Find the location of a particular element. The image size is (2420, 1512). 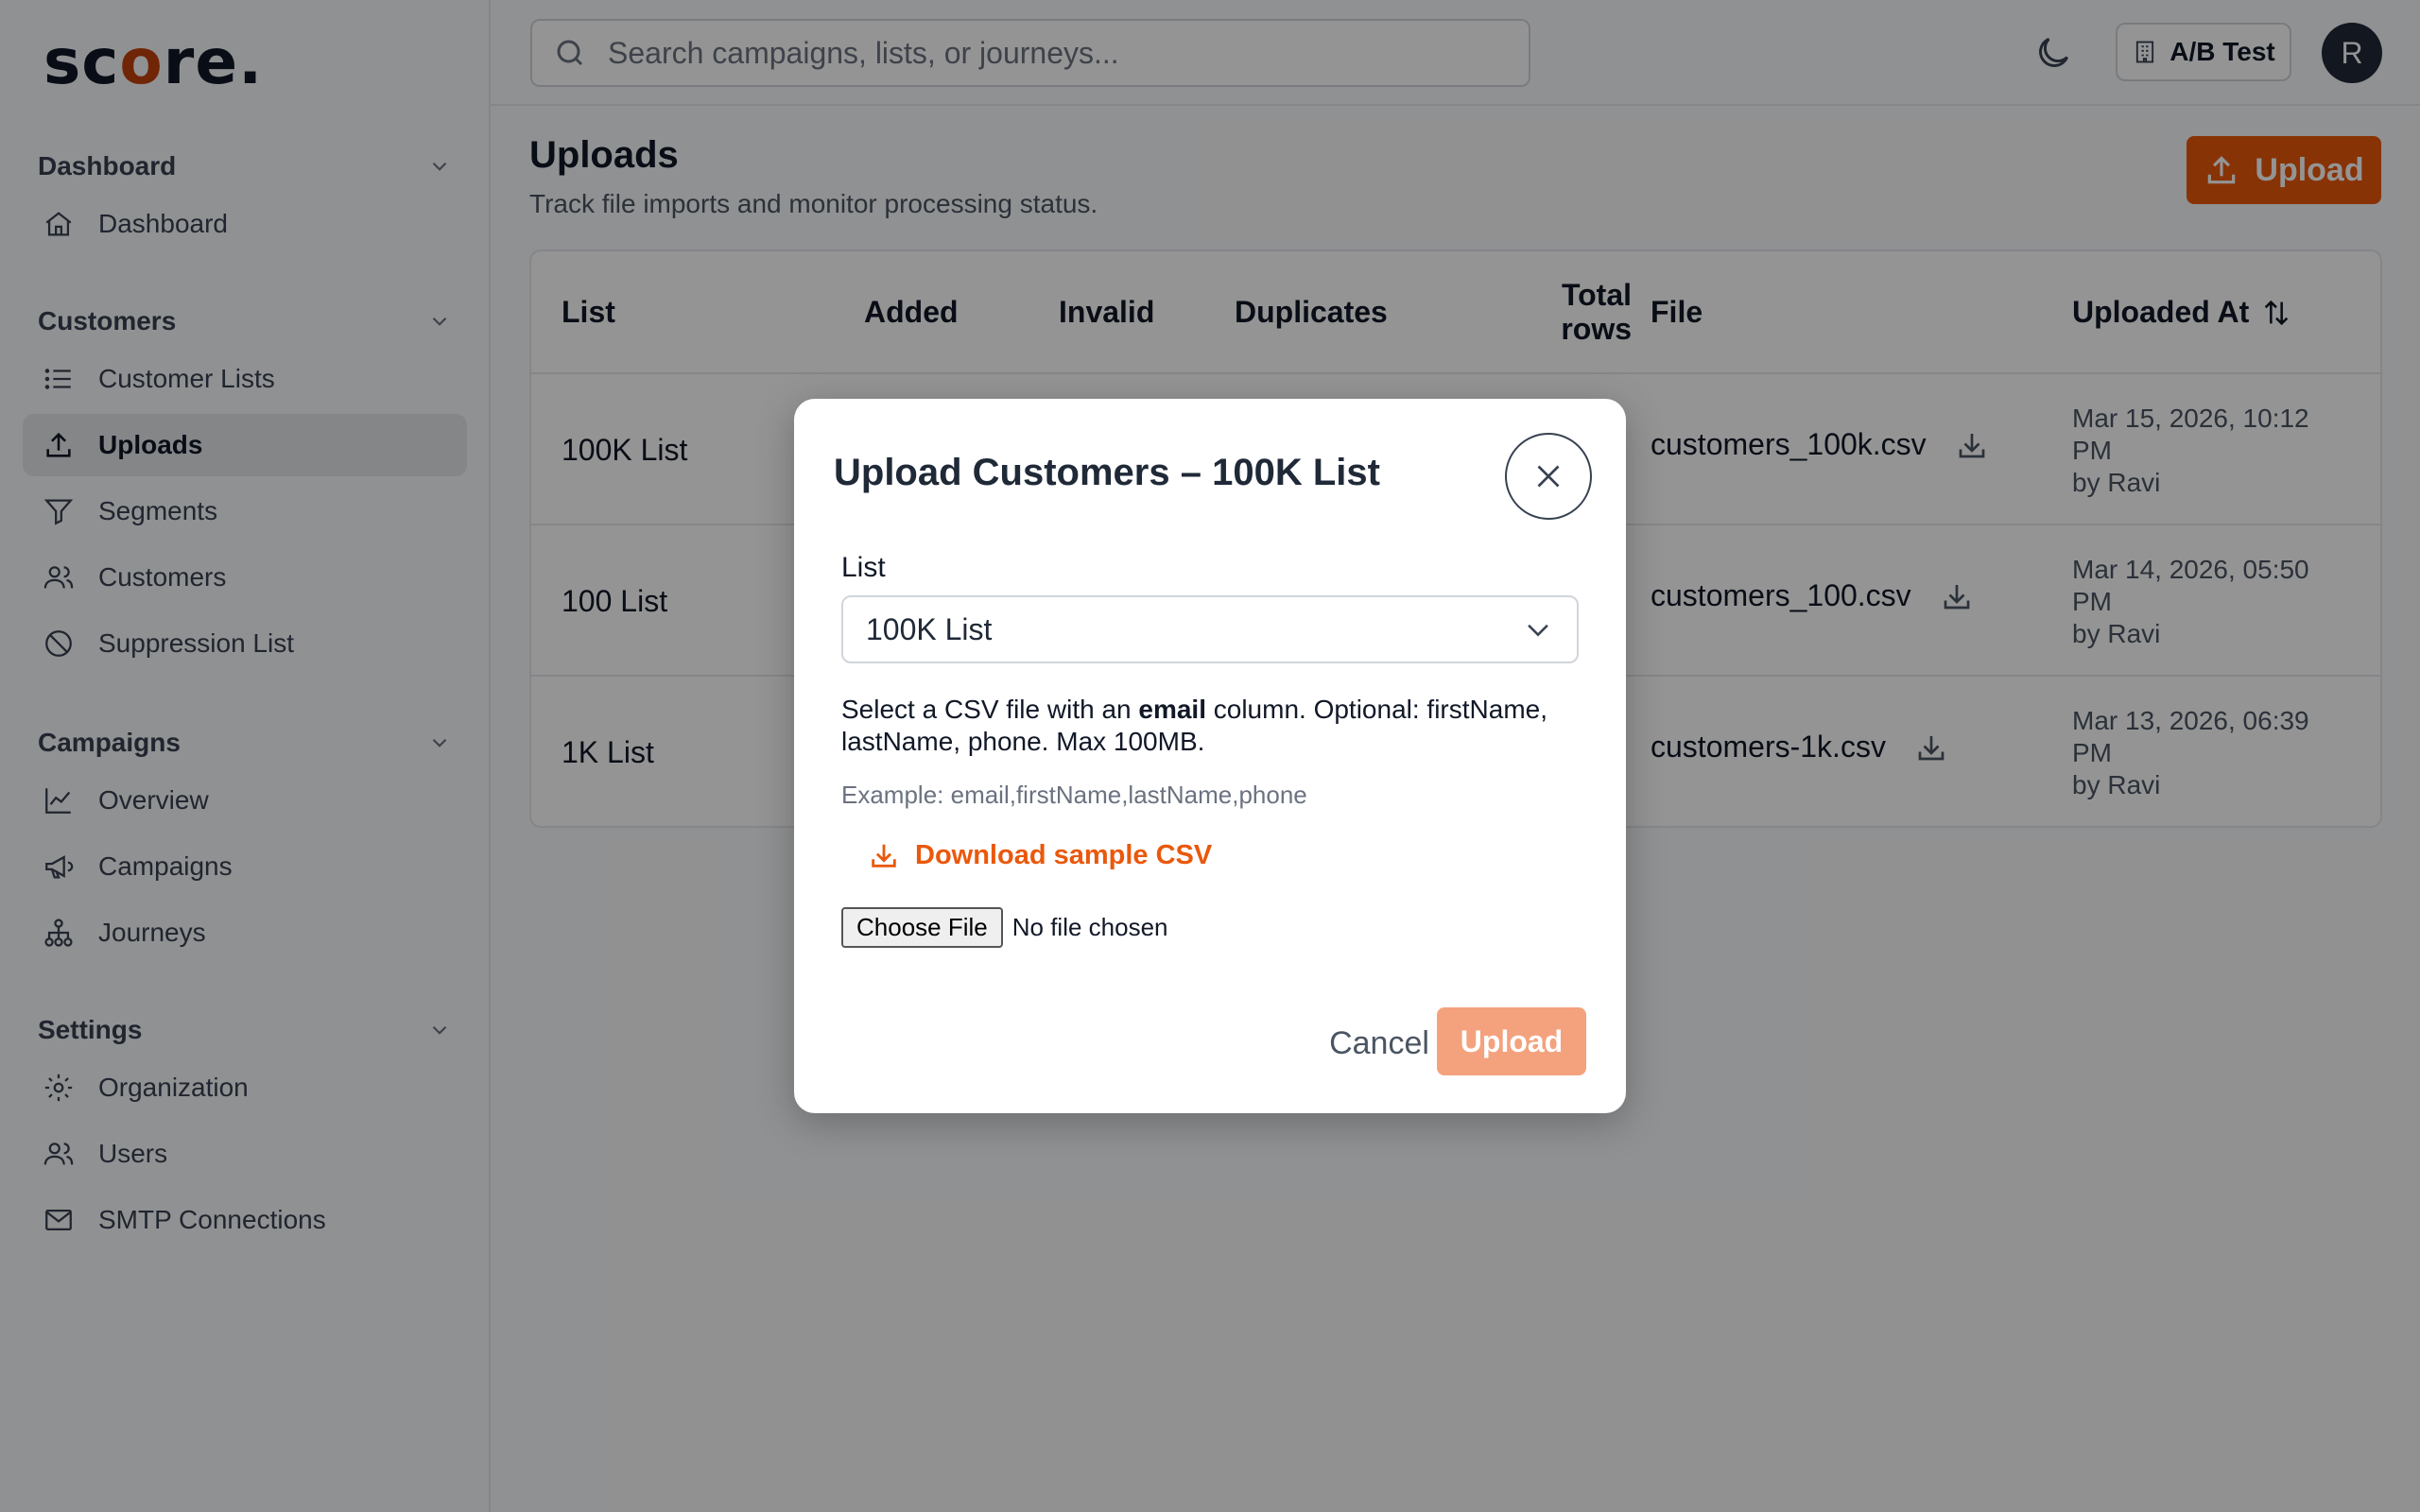

list-field-label: List is located at coordinates (863, 567).